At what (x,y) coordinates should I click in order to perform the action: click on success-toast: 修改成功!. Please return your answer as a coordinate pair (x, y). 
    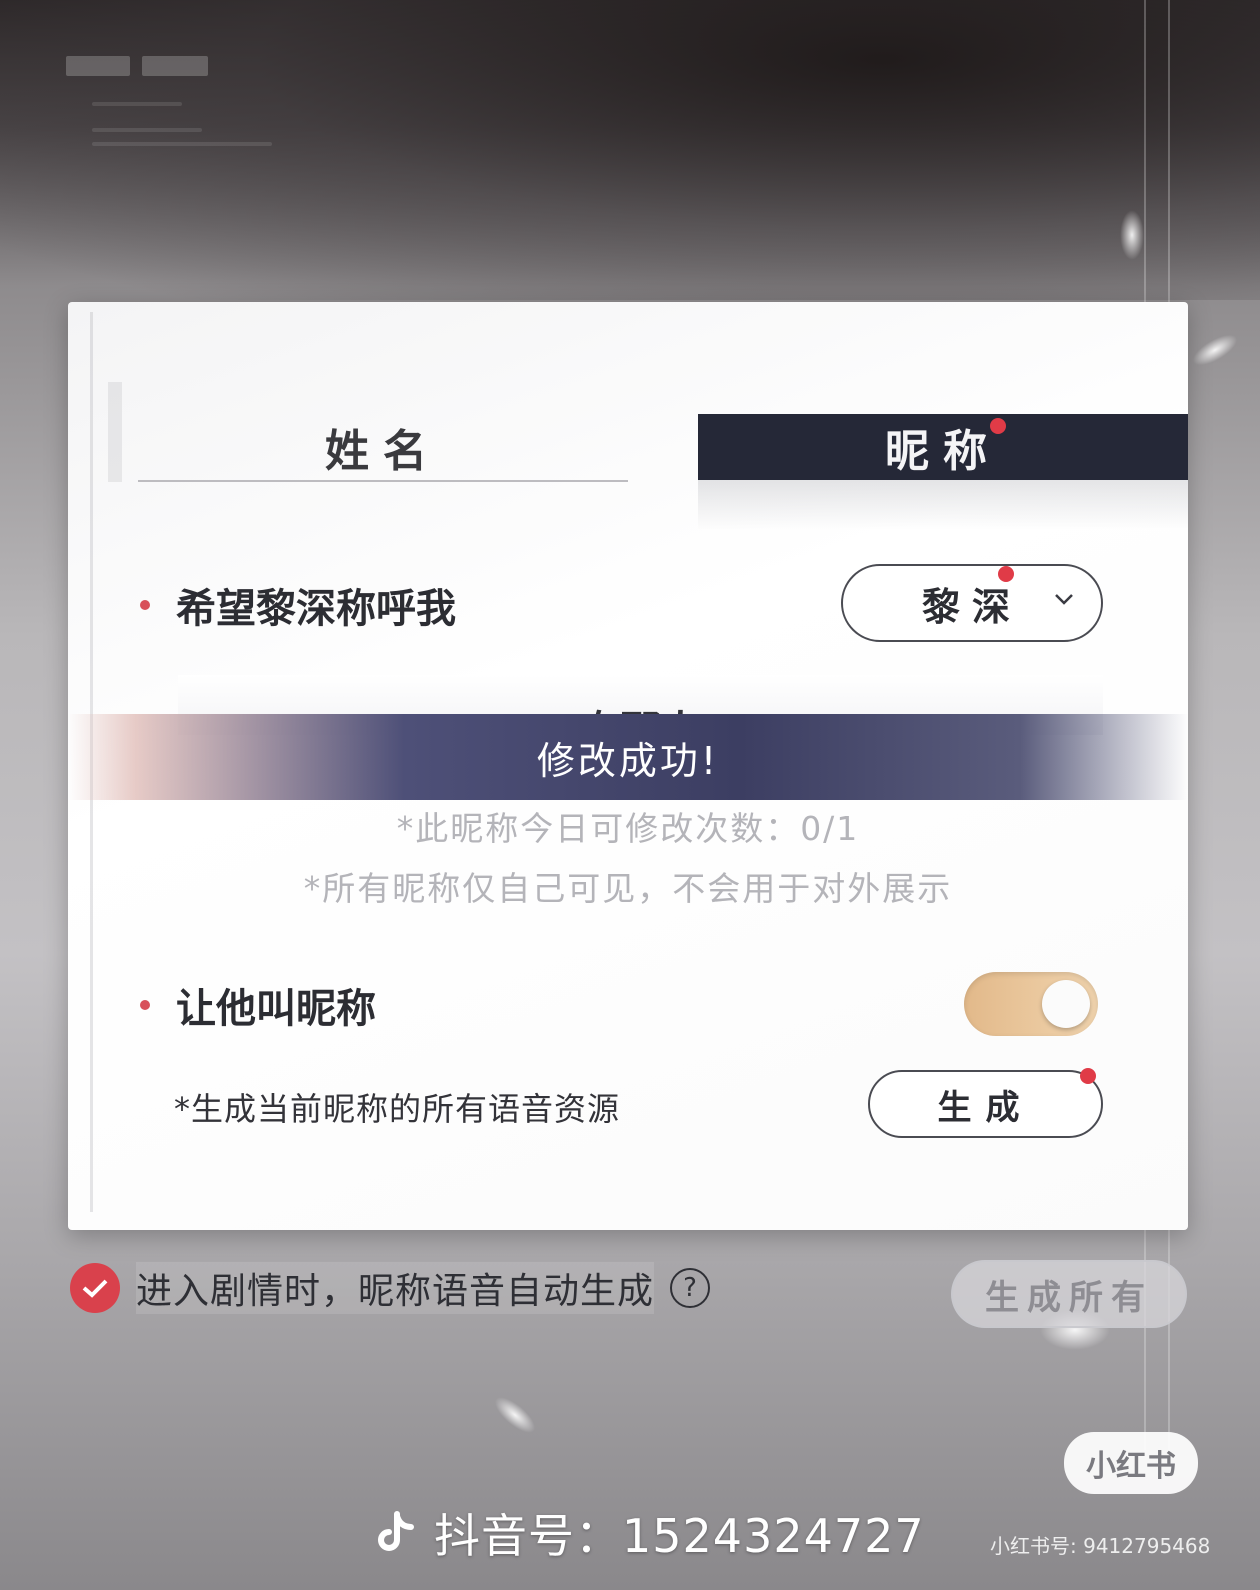
    Looking at the image, I should click on (628, 757).